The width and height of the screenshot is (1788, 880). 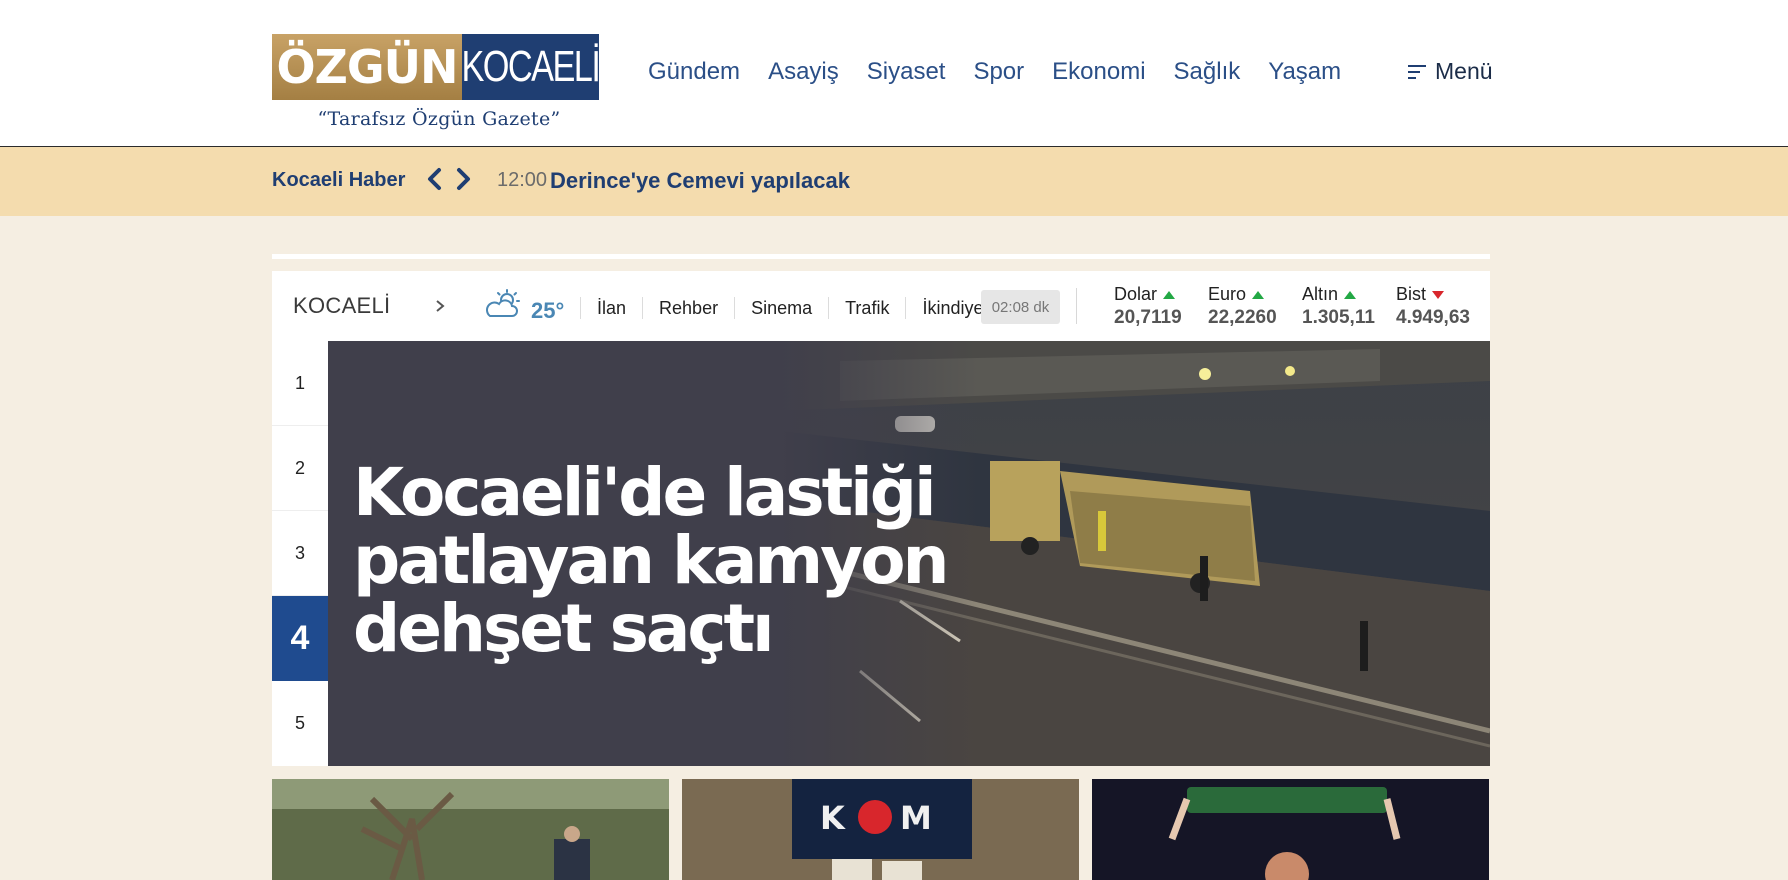 What do you see at coordinates (341, 306) in the screenshot?
I see `city-selector-label: KOCAELİ` at bounding box center [341, 306].